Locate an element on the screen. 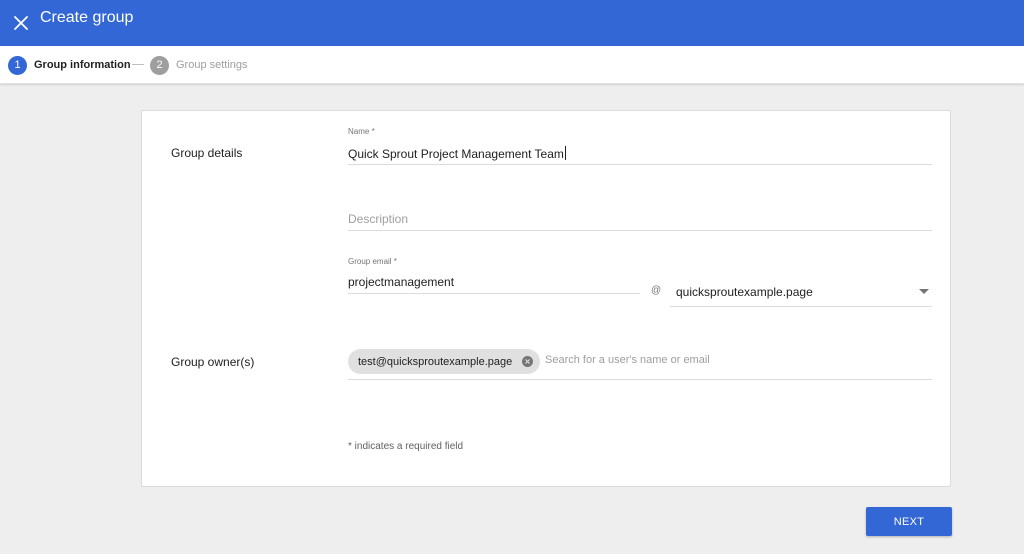  group-email-field-underline is located at coordinates (494, 293).